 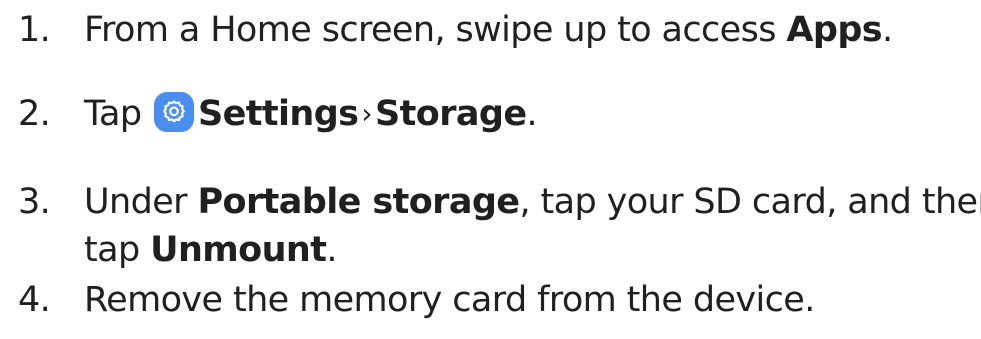 What do you see at coordinates (238, 250) in the screenshot?
I see `unmount-label: Unmount` at bounding box center [238, 250].